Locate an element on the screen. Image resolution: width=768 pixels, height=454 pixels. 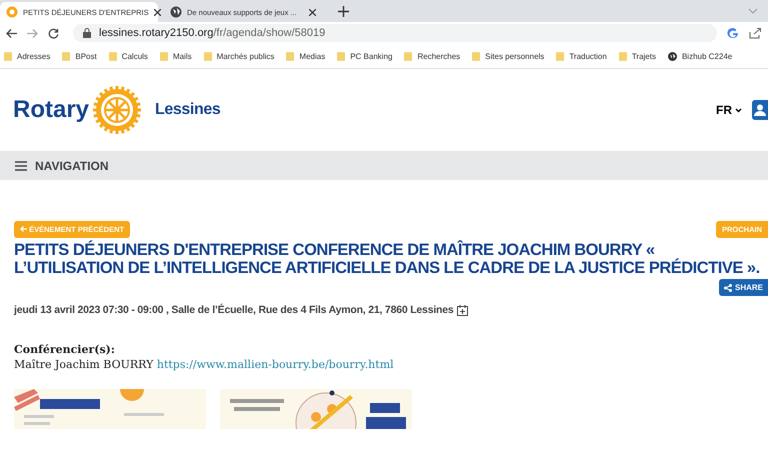
account-button is located at coordinates (760, 110).